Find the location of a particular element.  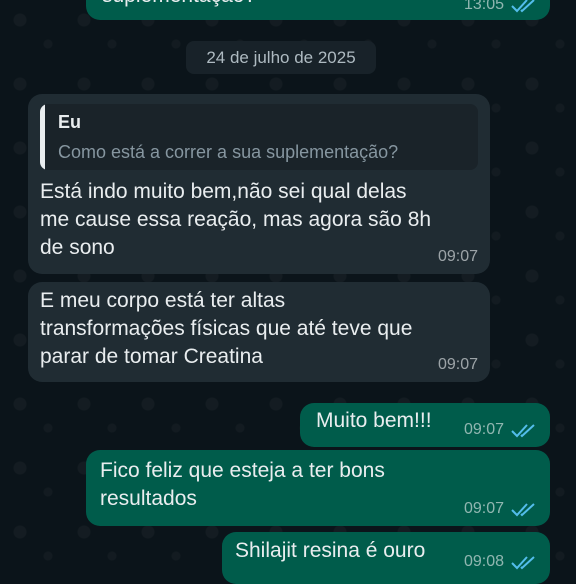

message-text: suplementação? is located at coordinates (179, 5).